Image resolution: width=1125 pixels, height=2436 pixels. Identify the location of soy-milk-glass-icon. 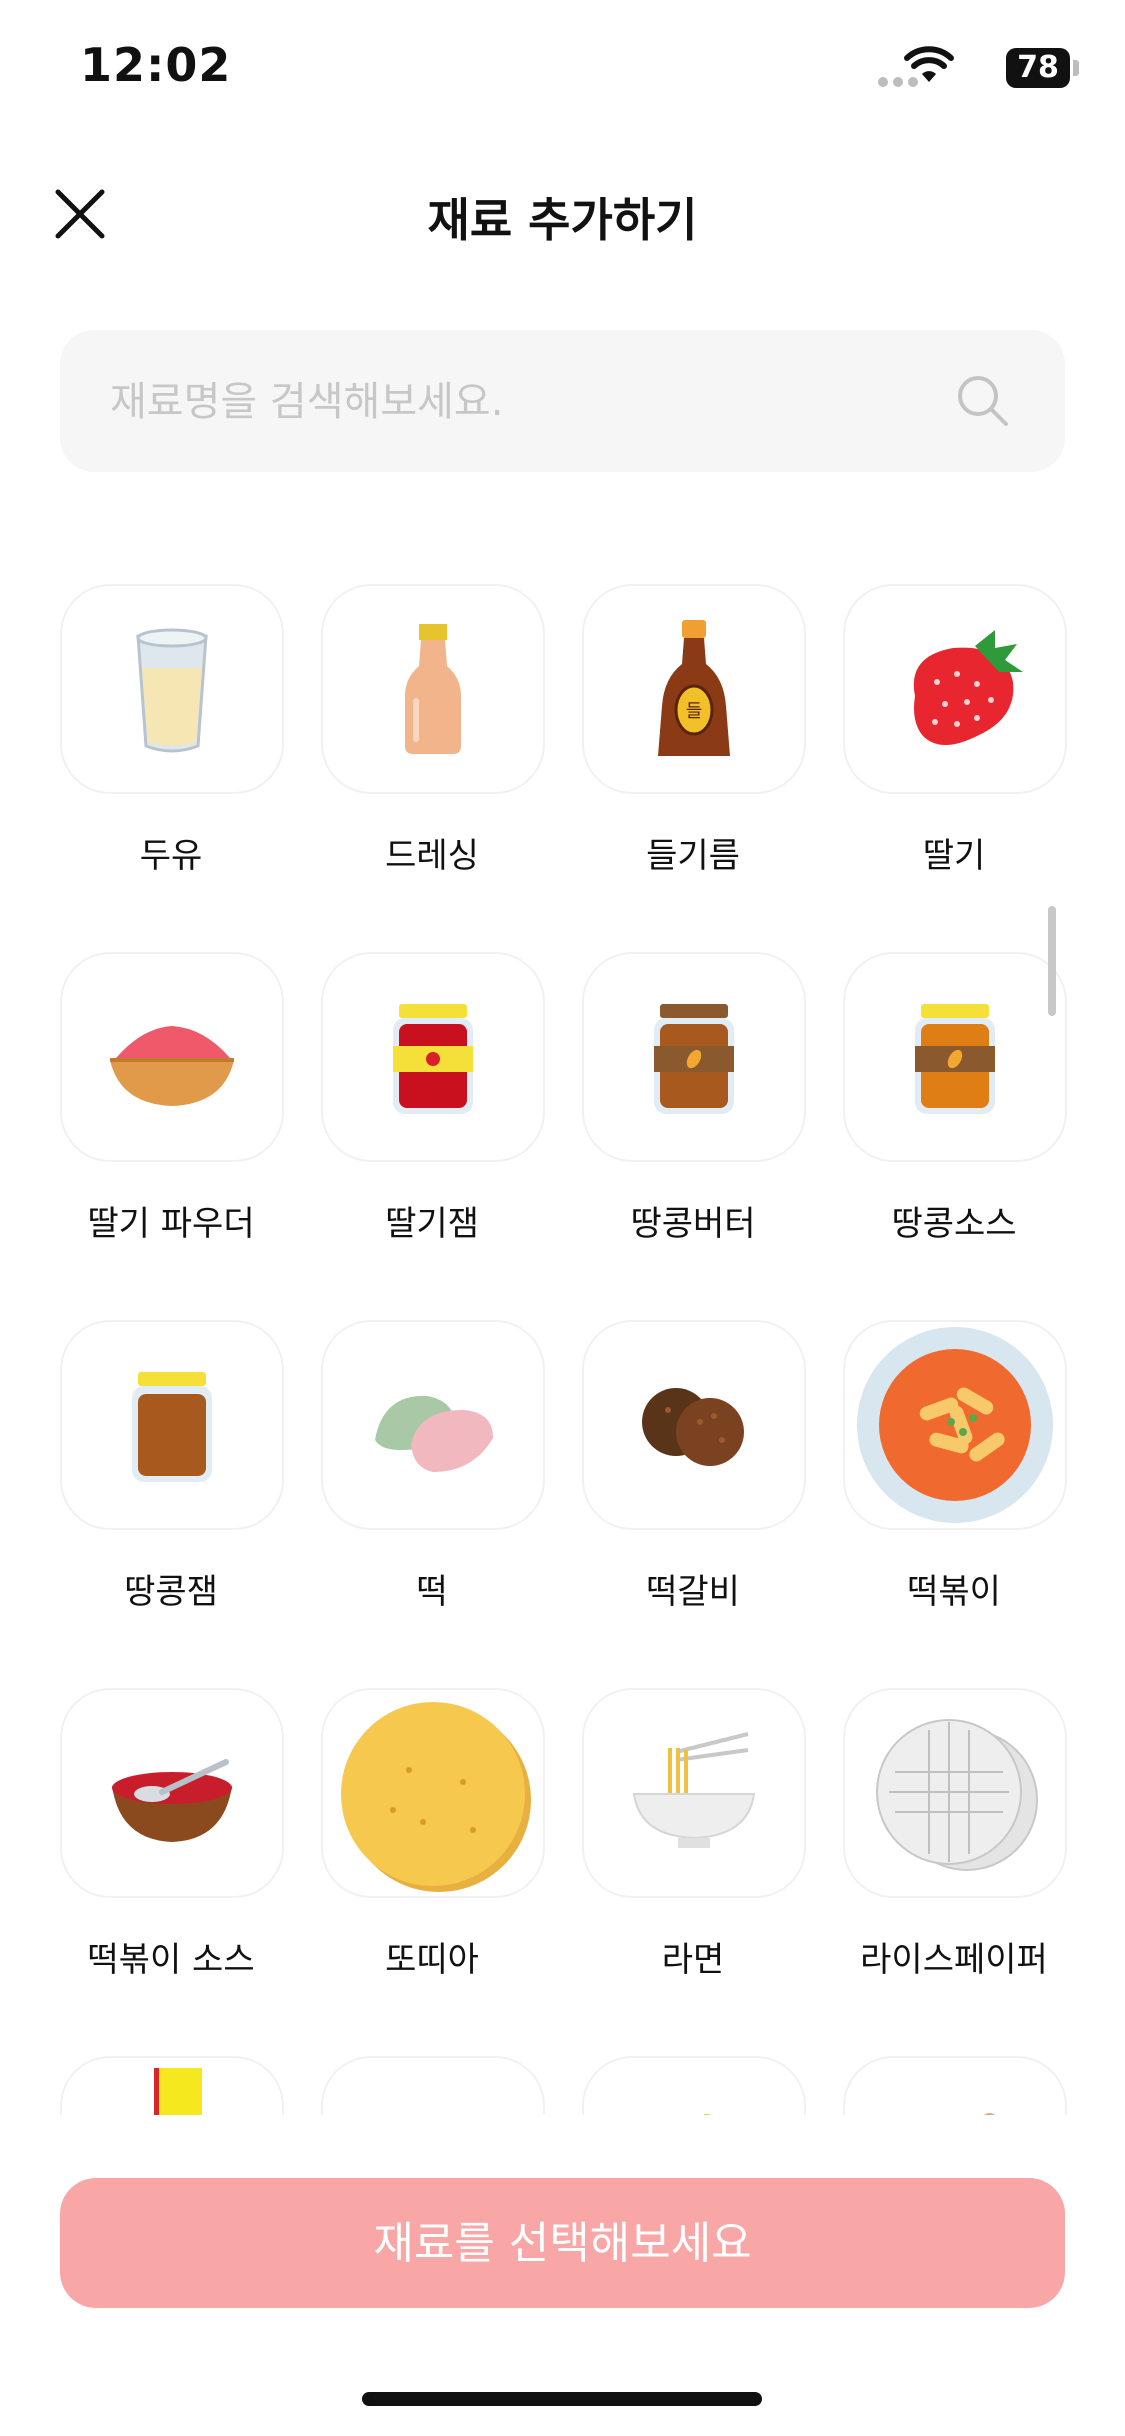
(172, 690).